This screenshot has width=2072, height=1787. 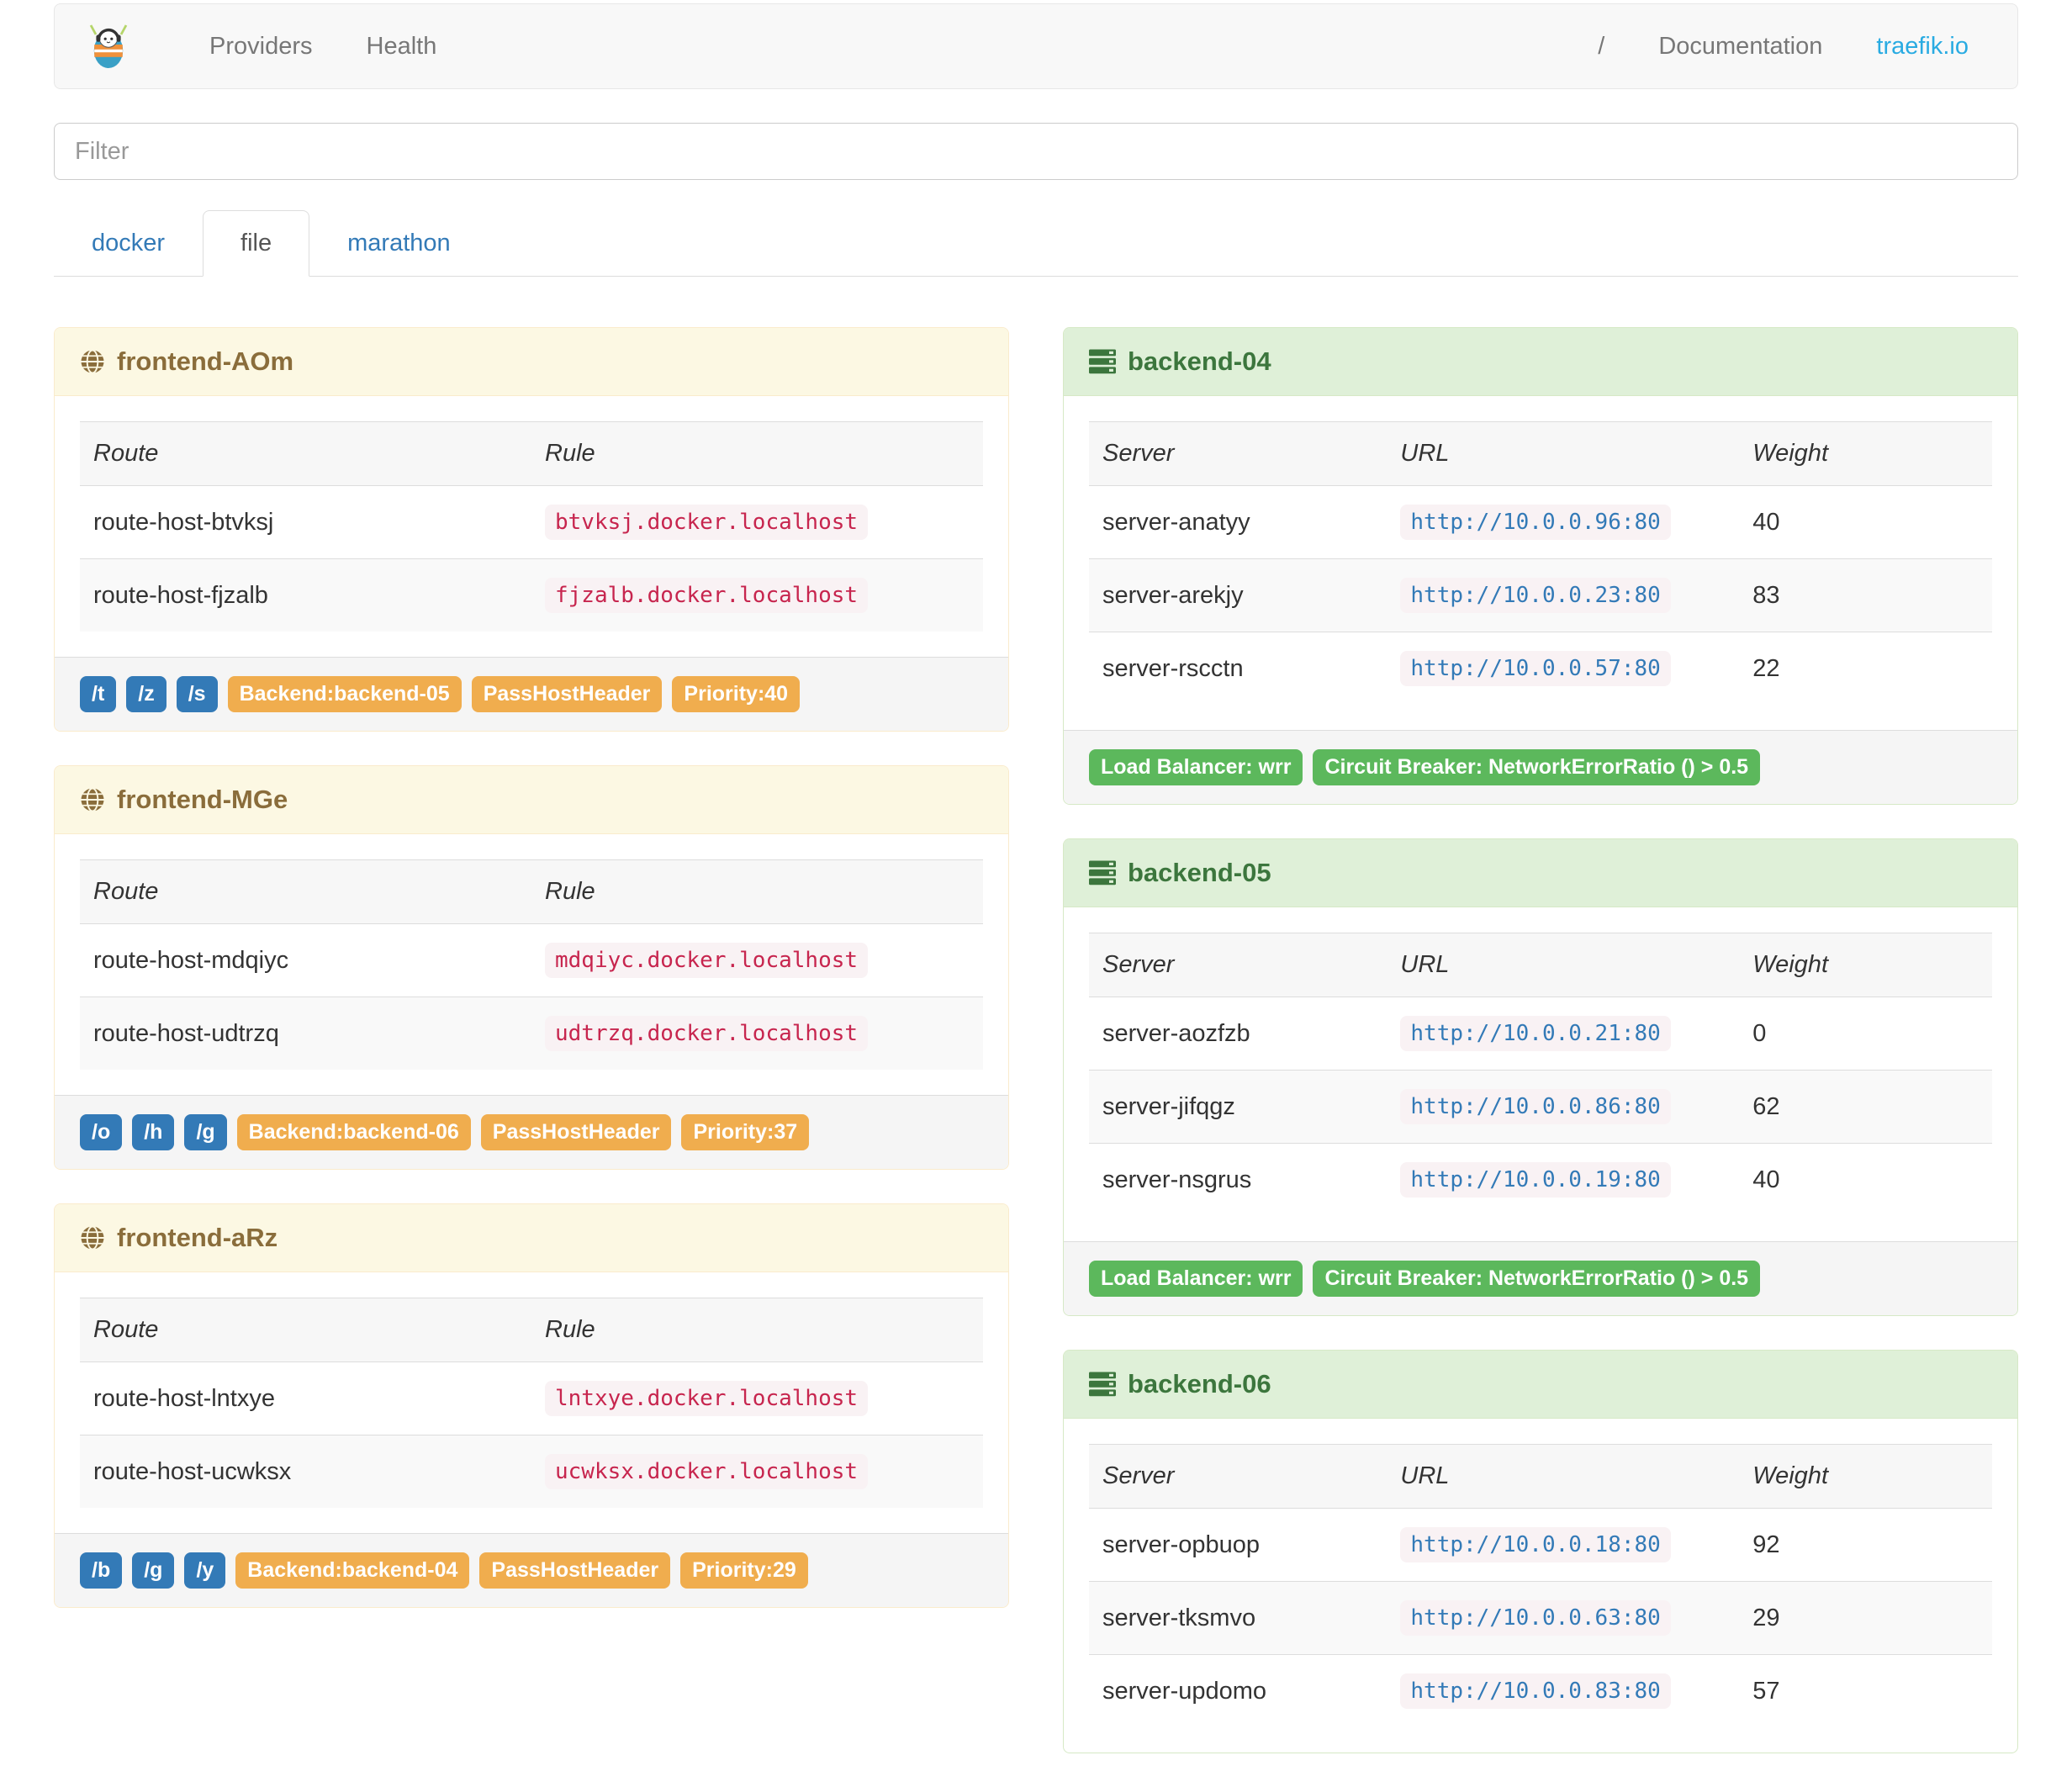 What do you see at coordinates (1199, 872) in the screenshot?
I see `backend-title: backend-05` at bounding box center [1199, 872].